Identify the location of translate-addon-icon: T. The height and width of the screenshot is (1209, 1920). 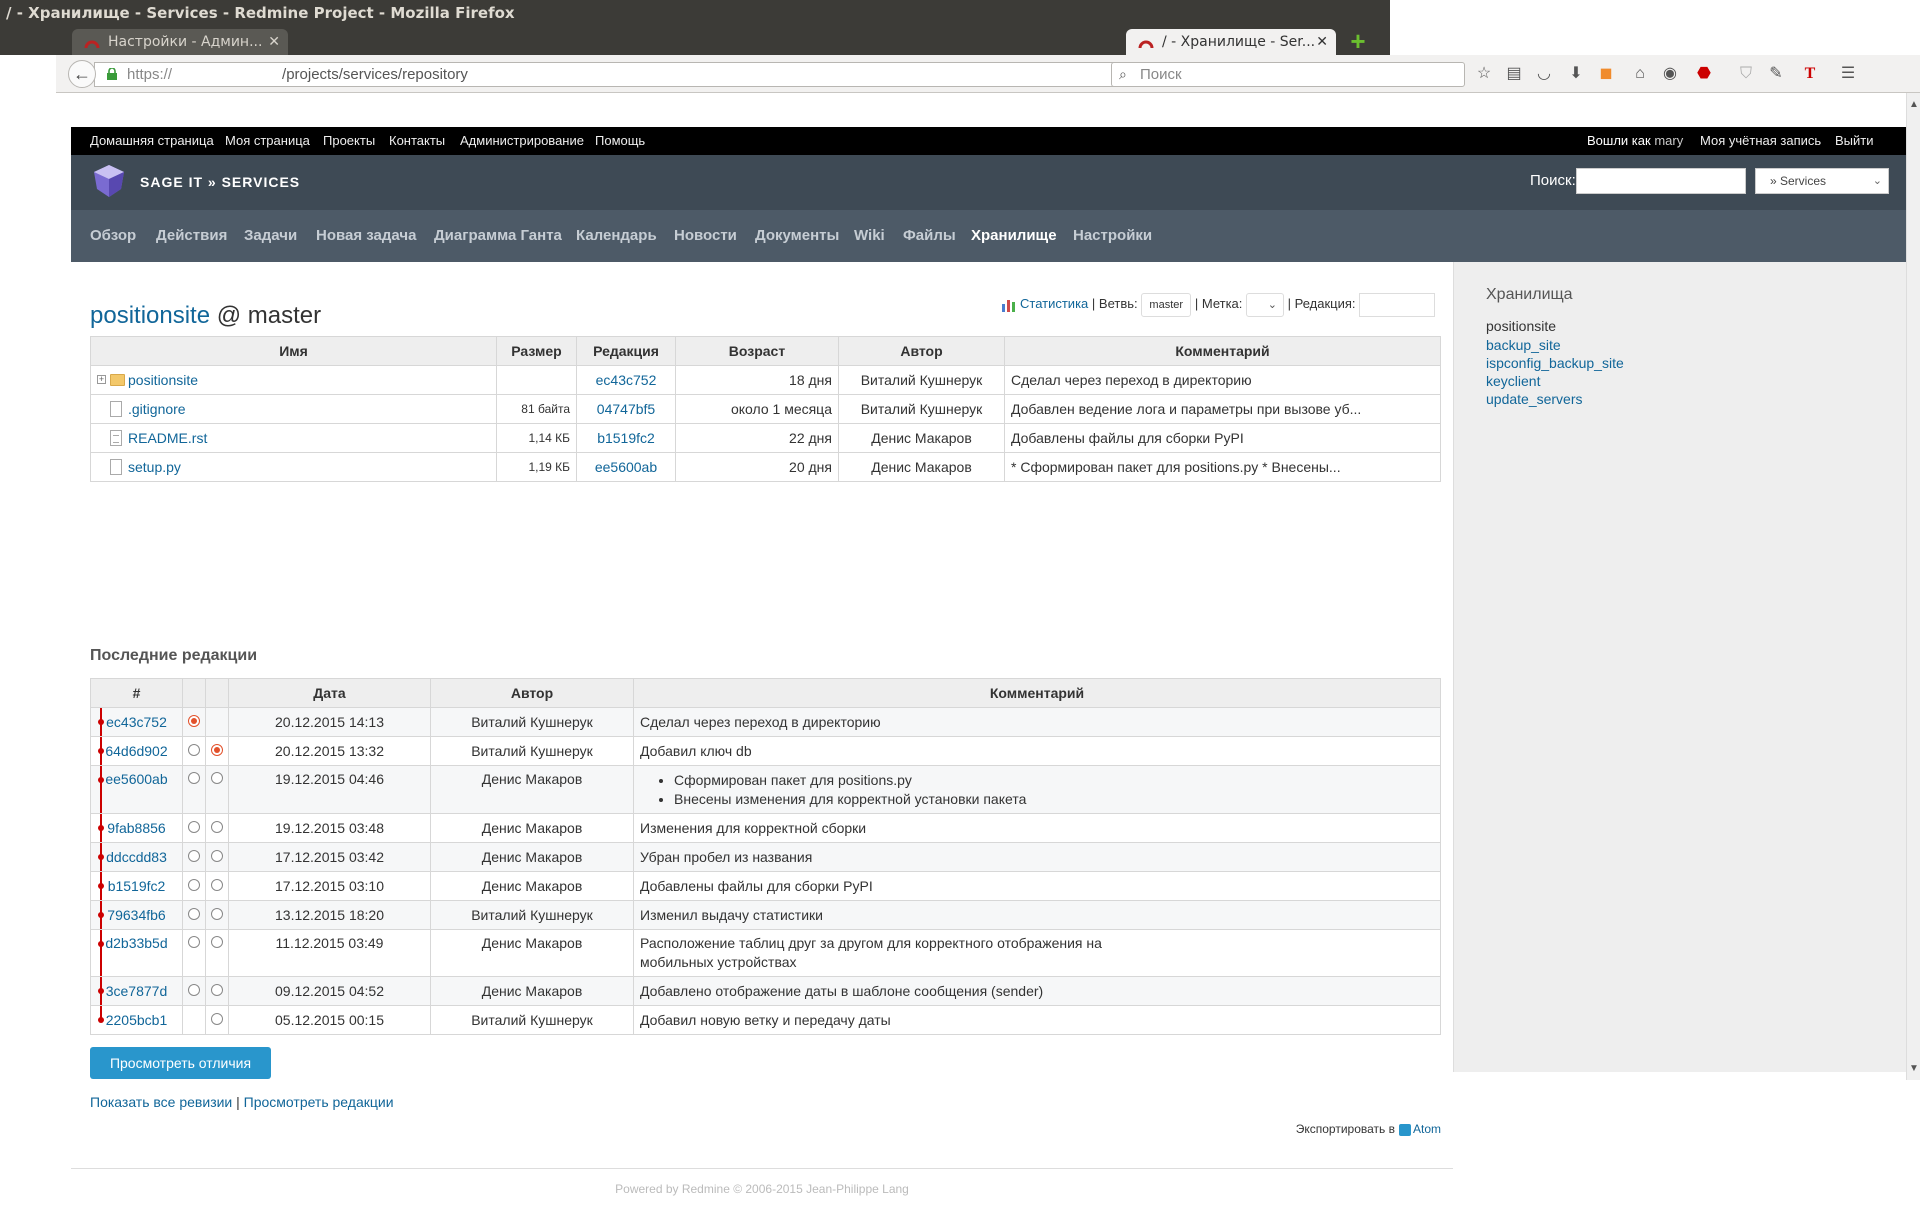
(1810, 74).